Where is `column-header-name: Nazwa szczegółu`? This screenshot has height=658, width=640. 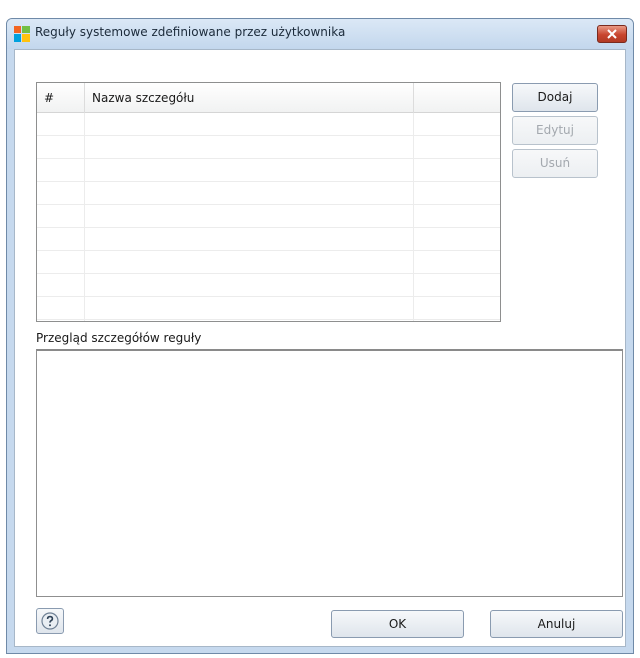 column-header-name: Nazwa szczegółu is located at coordinates (249, 98).